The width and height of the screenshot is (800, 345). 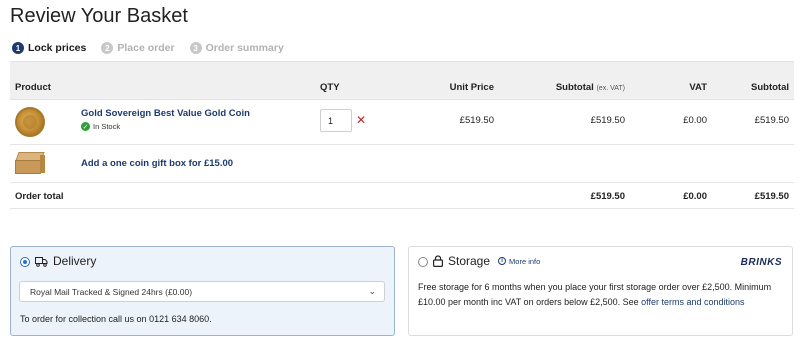 What do you see at coordinates (607, 120) in the screenshot?
I see `subtotal-ex-vat: £519.50` at bounding box center [607, 120].